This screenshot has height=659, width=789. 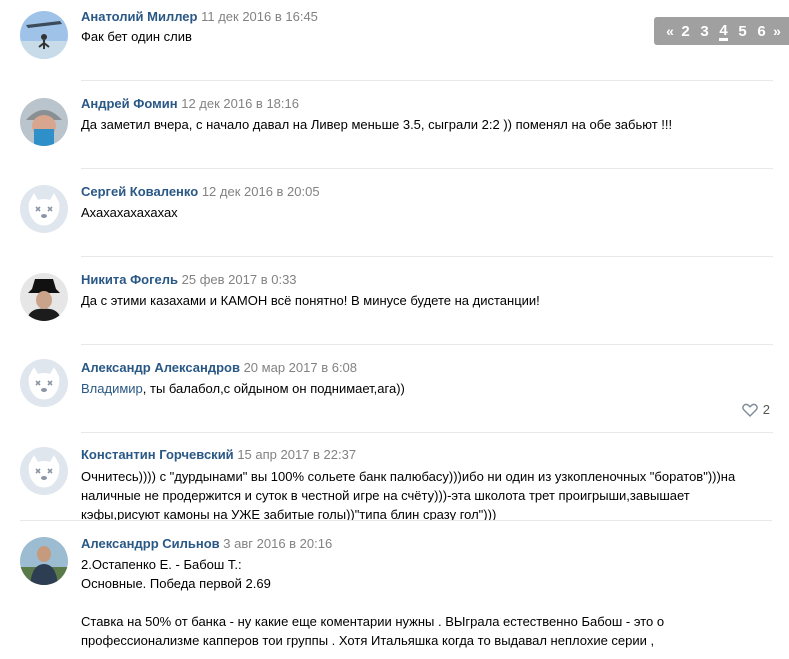 I want to click on author-name: Никита Фогель, so click(x=129, y=279).